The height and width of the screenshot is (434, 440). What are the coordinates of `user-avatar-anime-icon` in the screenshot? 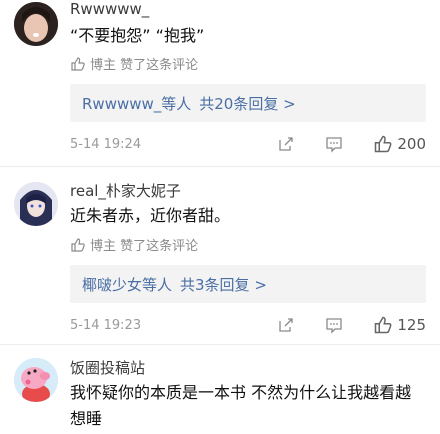 It's located at (36, 204).